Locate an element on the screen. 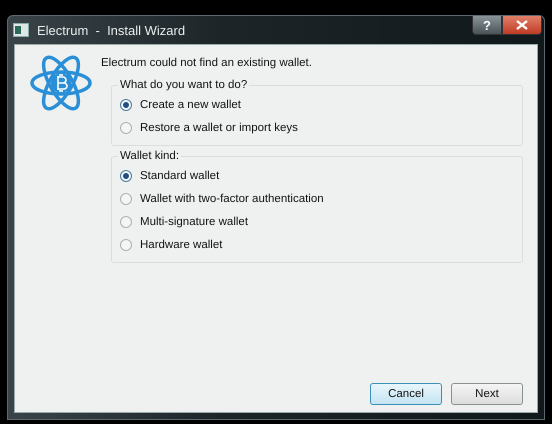 The height and width of the screenshot is (424, 552). close-icon is located at coordinates (522, 25).